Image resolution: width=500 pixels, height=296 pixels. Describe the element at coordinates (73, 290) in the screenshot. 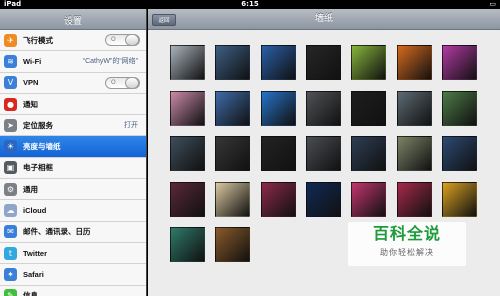

I see `sidebar-item: ✎ 信息` at that location.